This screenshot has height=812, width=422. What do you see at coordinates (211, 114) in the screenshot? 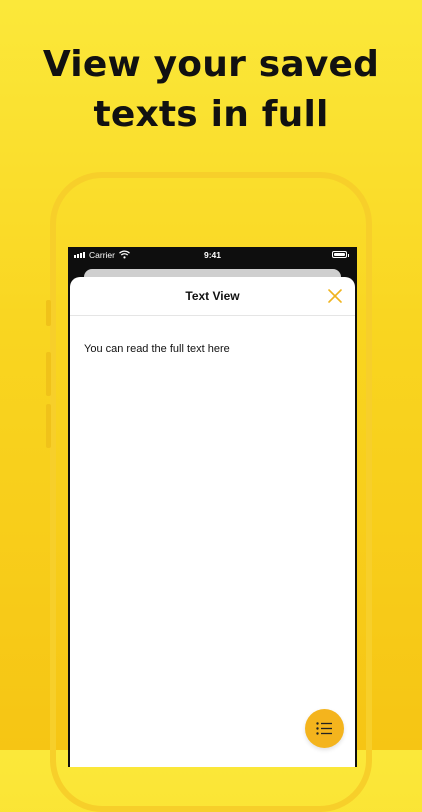
I see `headline-line-2: texts in full` at bounding box center [211, 114].